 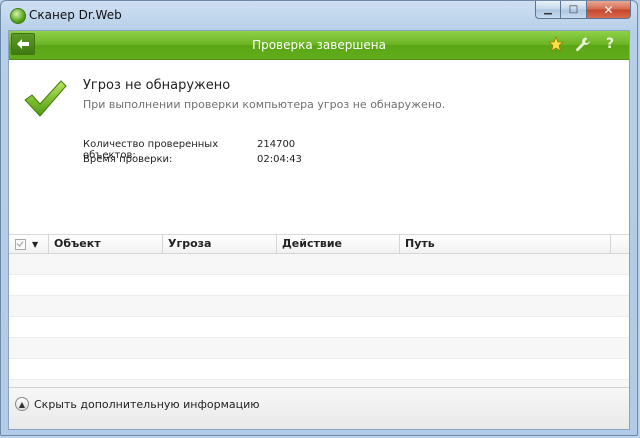 I want to click on page-title: Проверка завершена, so click(x=319, y=45).